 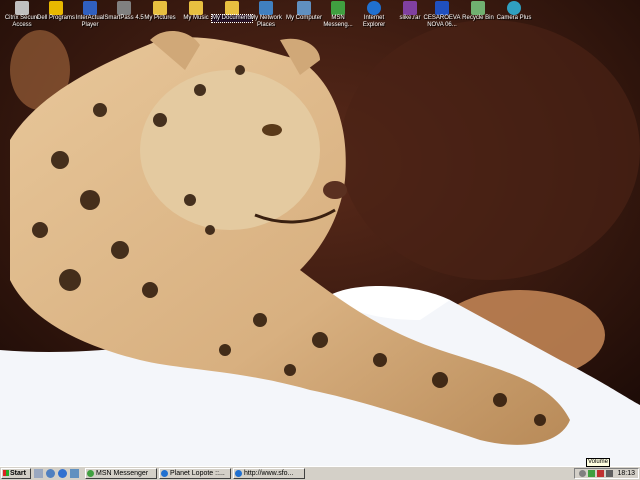 What do you see at coordinates (442, 8) in the screenshot?
I see `word-doc-icon` at bounding box center [442, 8].